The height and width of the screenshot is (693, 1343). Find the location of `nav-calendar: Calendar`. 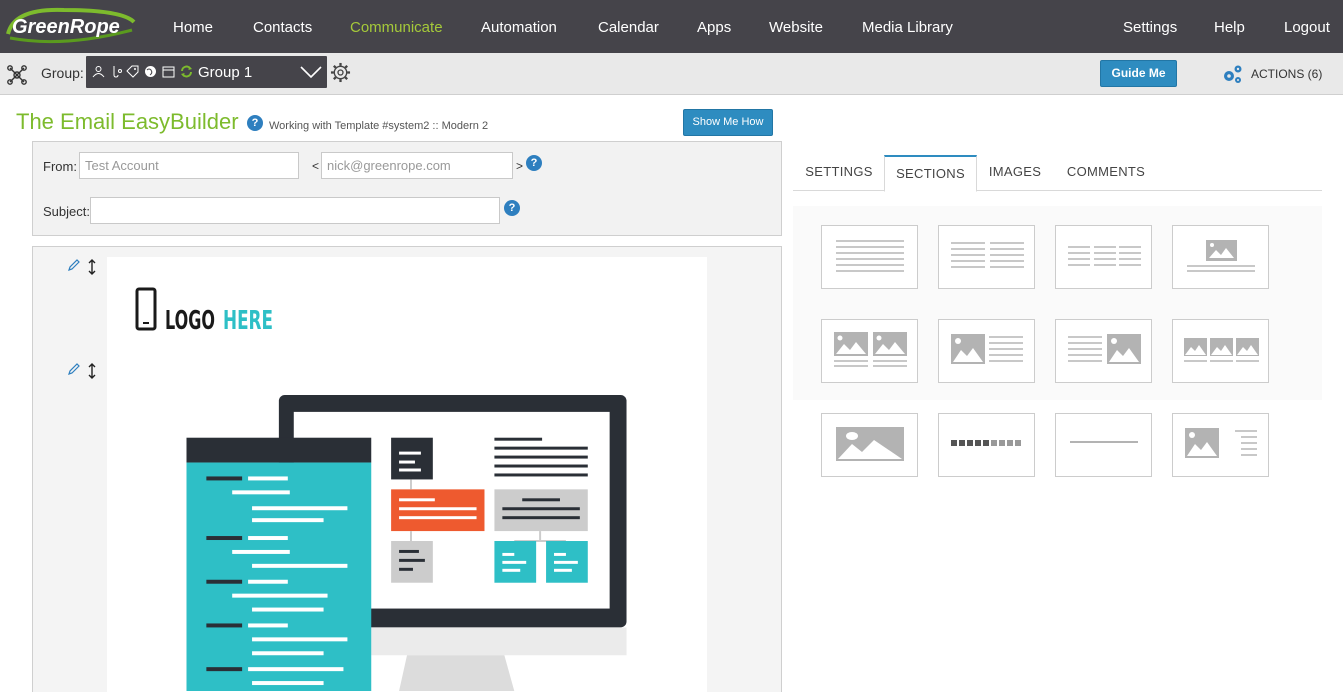

nav-calendar: Calendar is located at coordinates (628, 27).